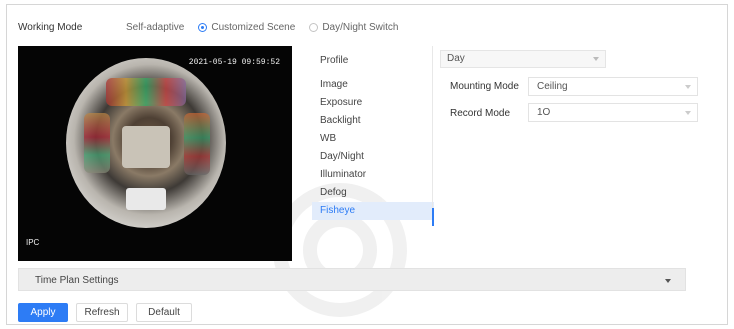 This screenshot has height=329, width=734. What do you see at coordinates (43, 312) in the screenshot?
I see `apply-button: Apply` at bounding box center [43, 312].